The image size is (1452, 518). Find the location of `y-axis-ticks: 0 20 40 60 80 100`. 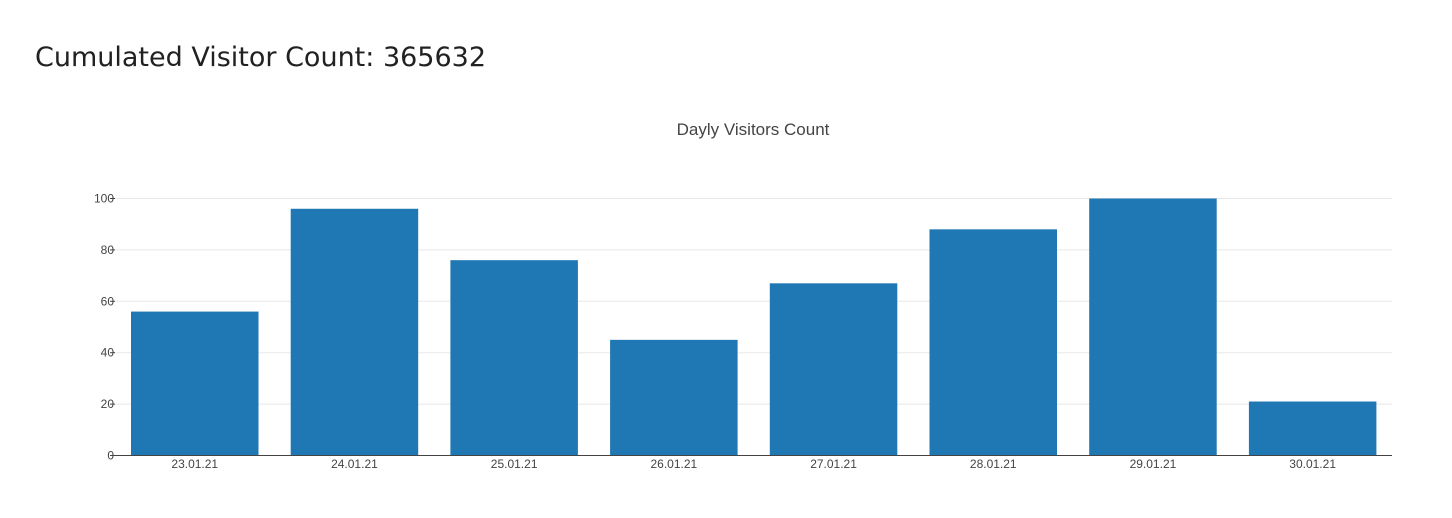

y-axis-ticks: 0 20 40 60 80 100 is located at coordinates (104, 327).